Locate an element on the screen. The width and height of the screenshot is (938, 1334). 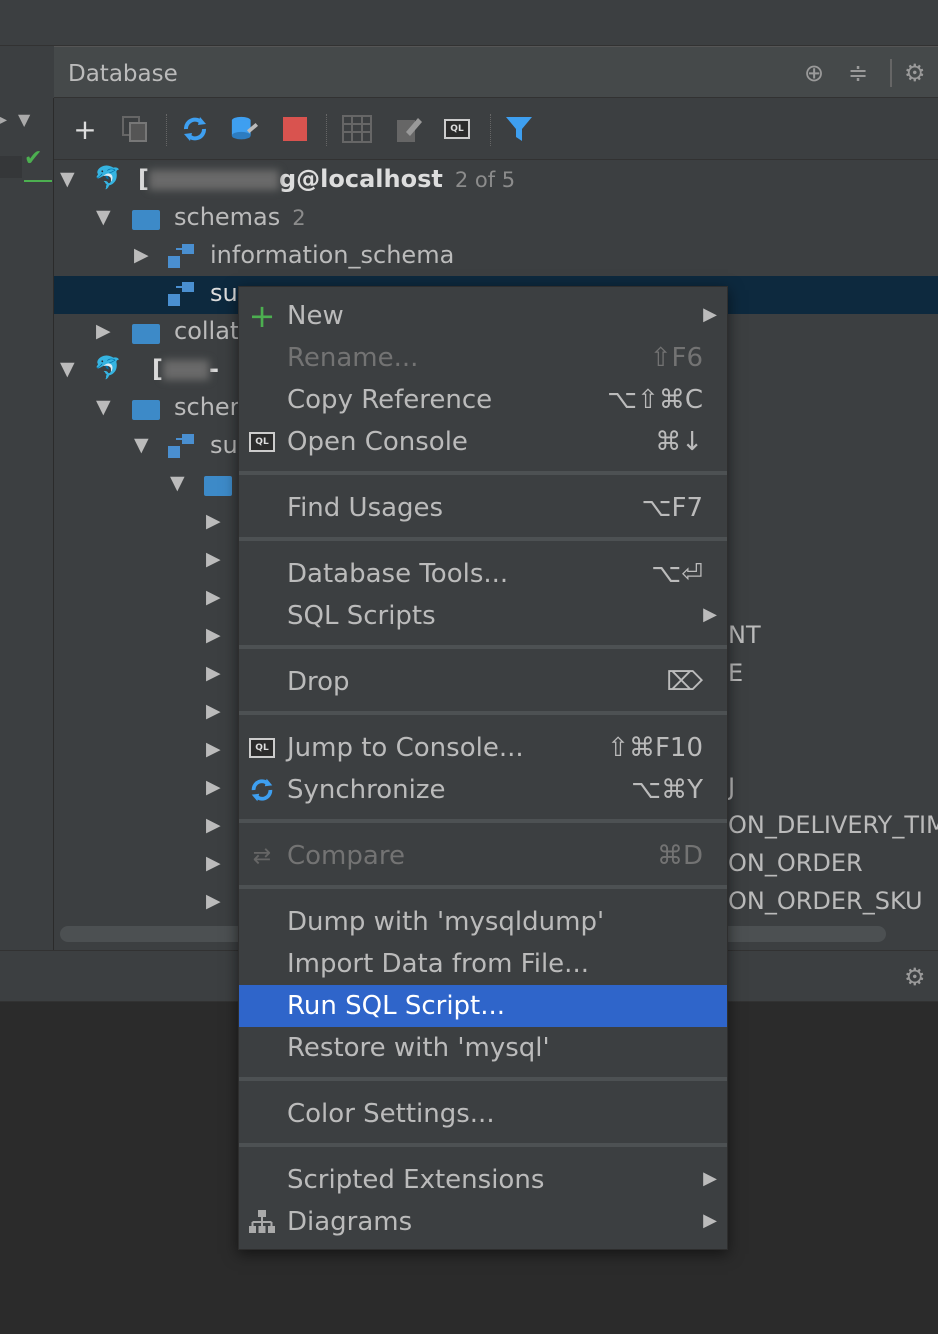
menu-item-diagrams: Diagrams ▶ is located at coordinates (483, 1222).